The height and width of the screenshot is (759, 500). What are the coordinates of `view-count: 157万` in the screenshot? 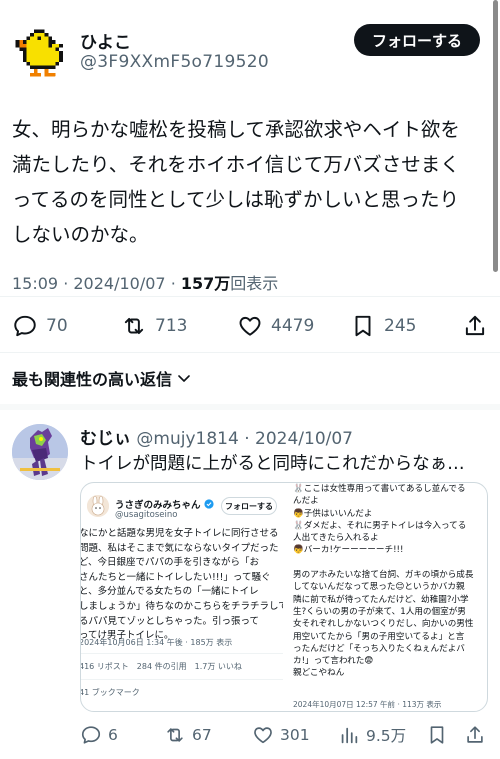 It's located at (205, 283).